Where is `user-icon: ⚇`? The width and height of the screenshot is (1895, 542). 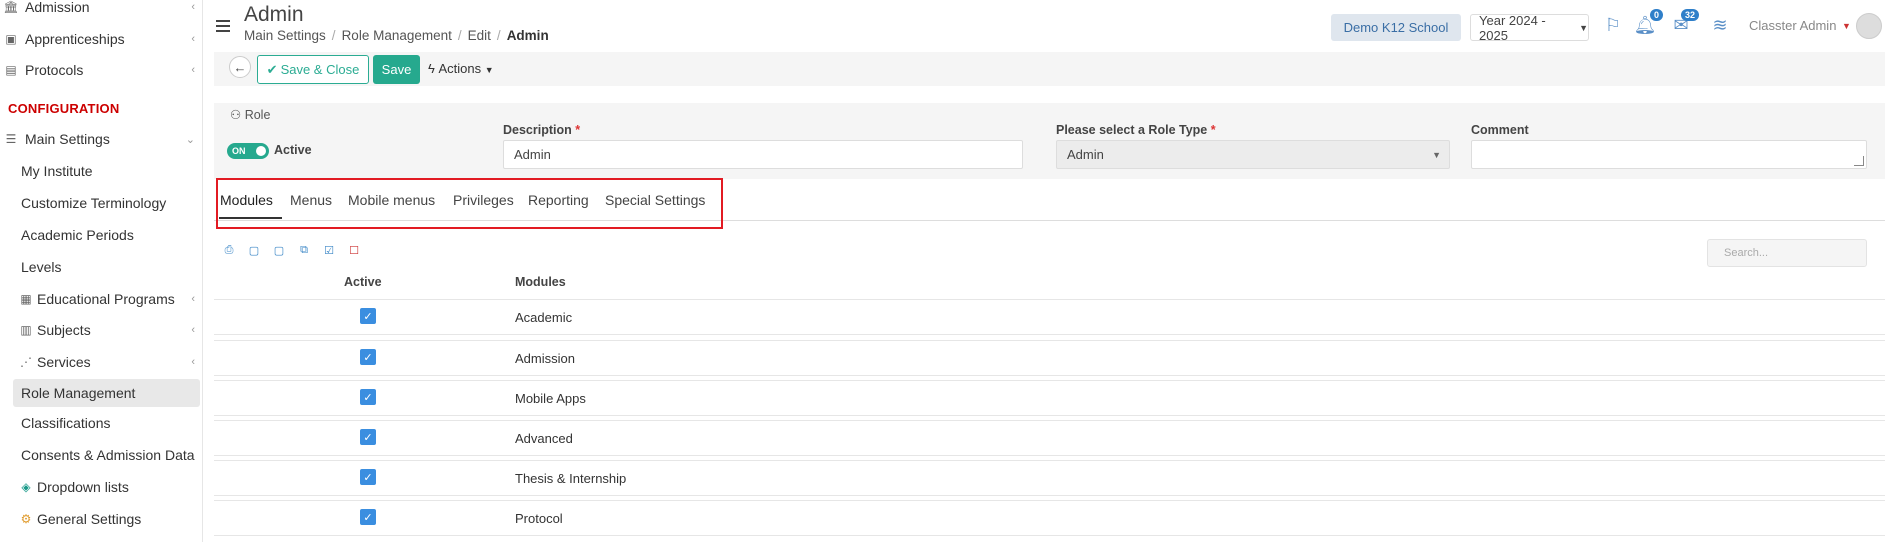 user-icon: ⚇ is located at coordinates (236, 115).